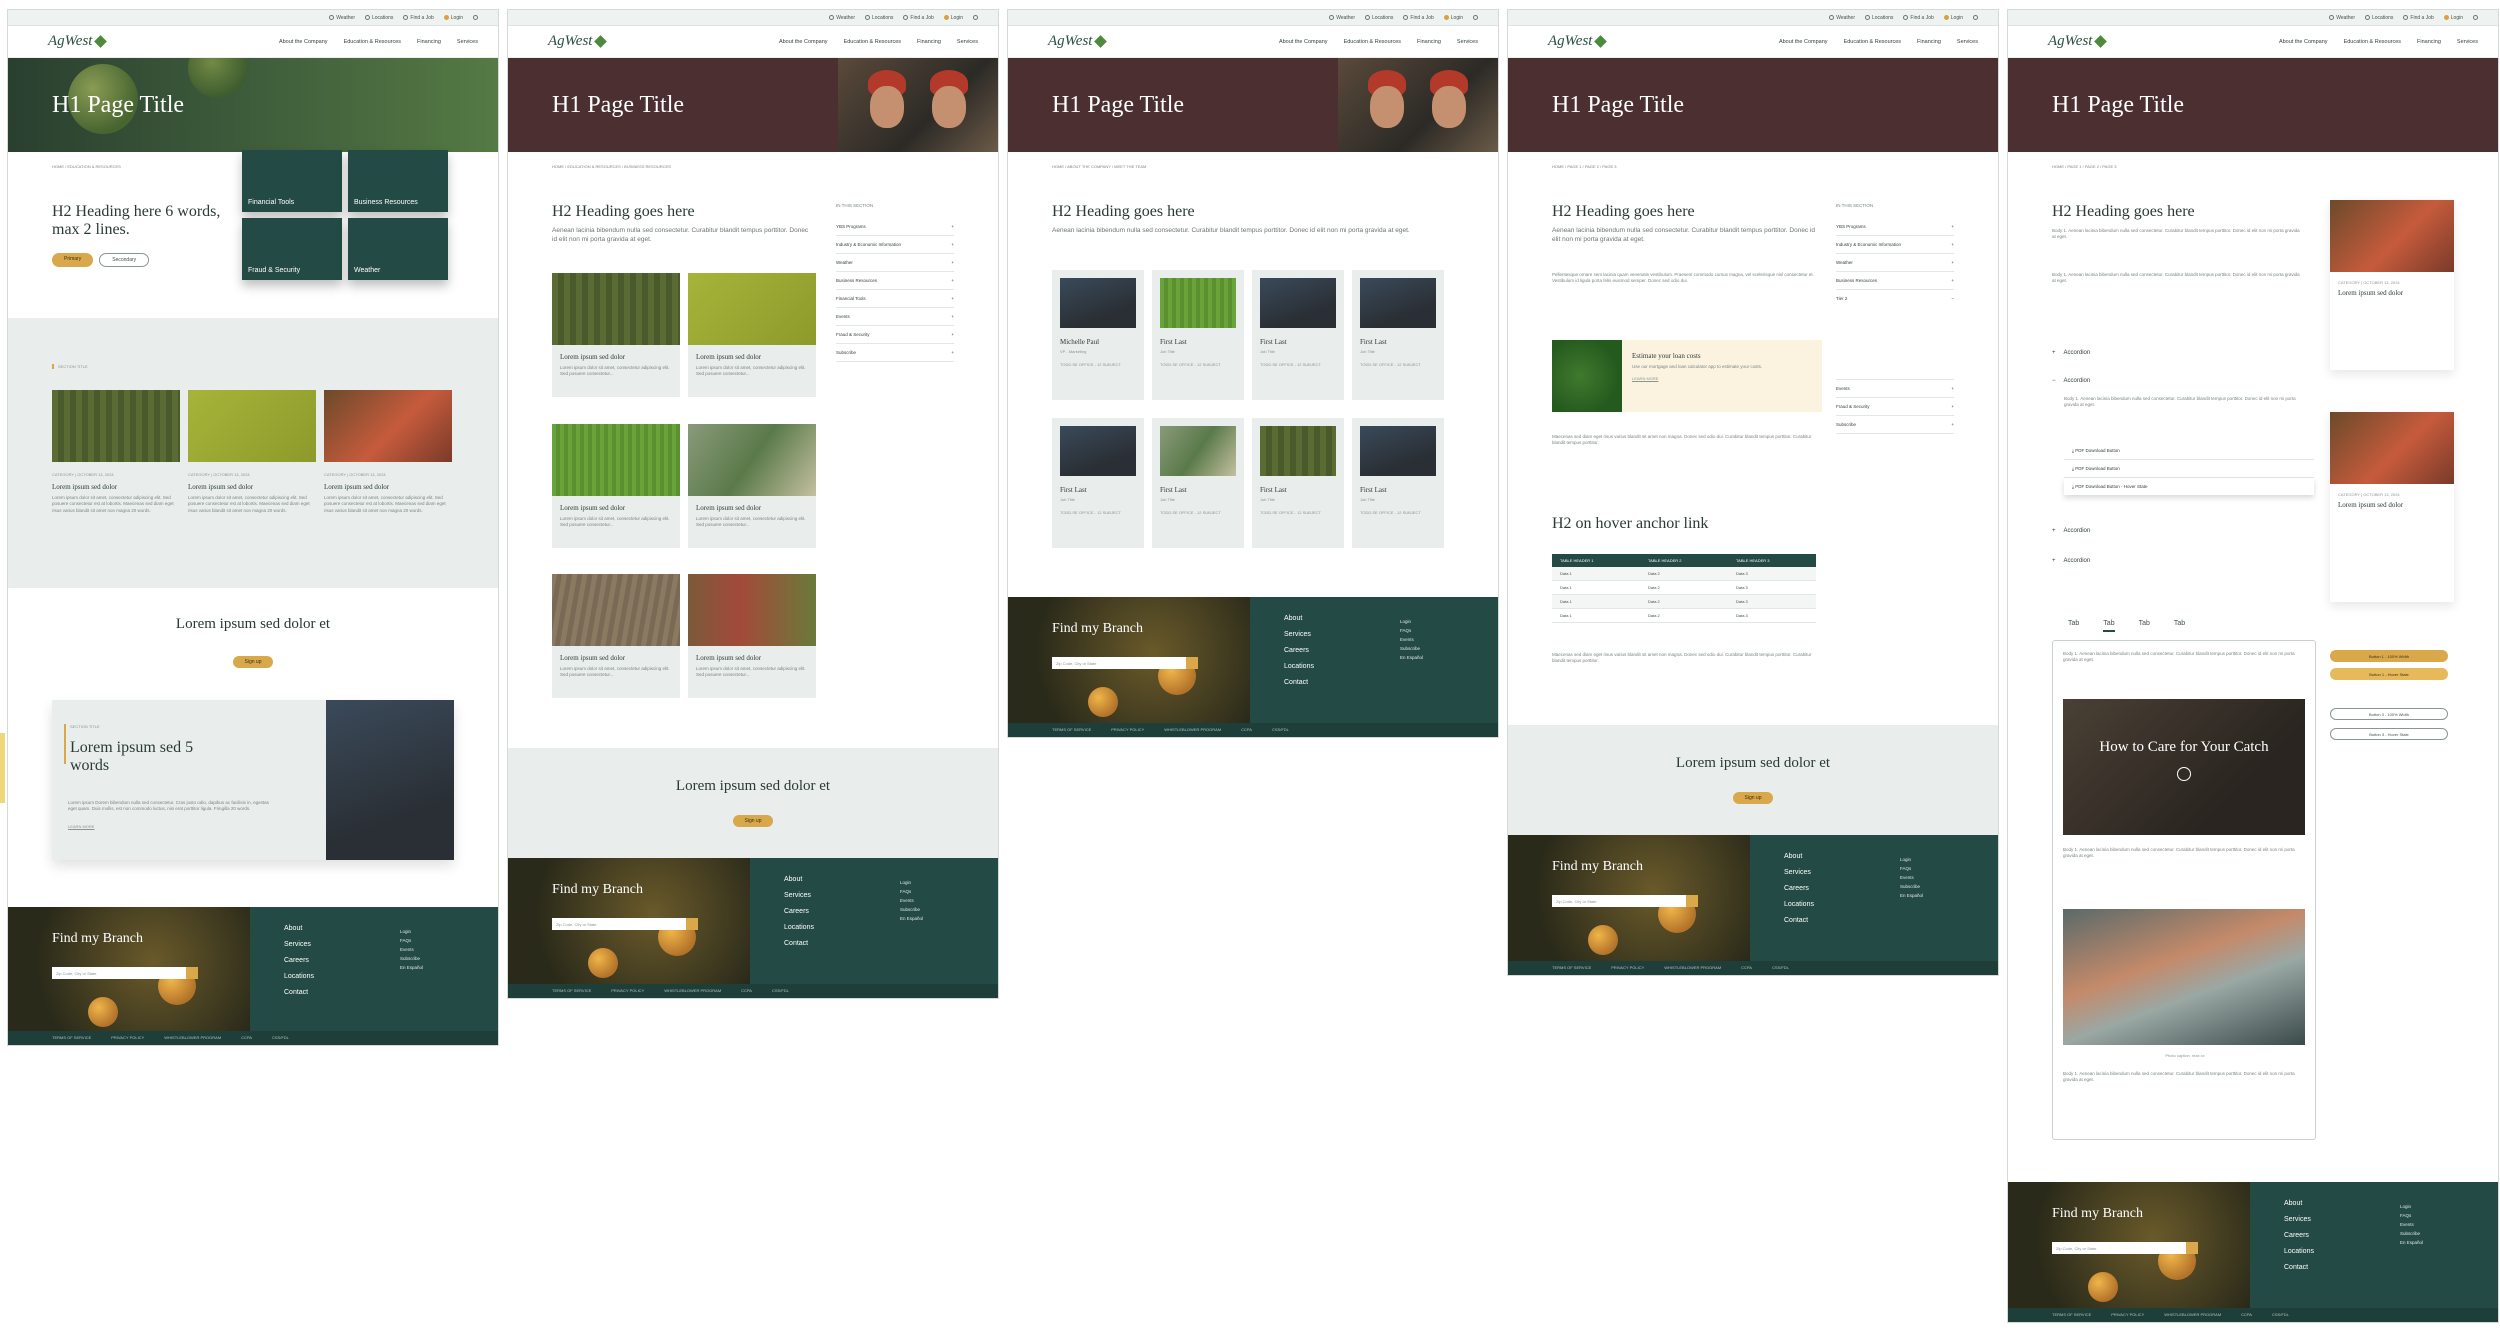  Describe the element at coordinates (2389, 674) in the screenshot. I see `button-hover: Button 1 - Hover State` at that location.